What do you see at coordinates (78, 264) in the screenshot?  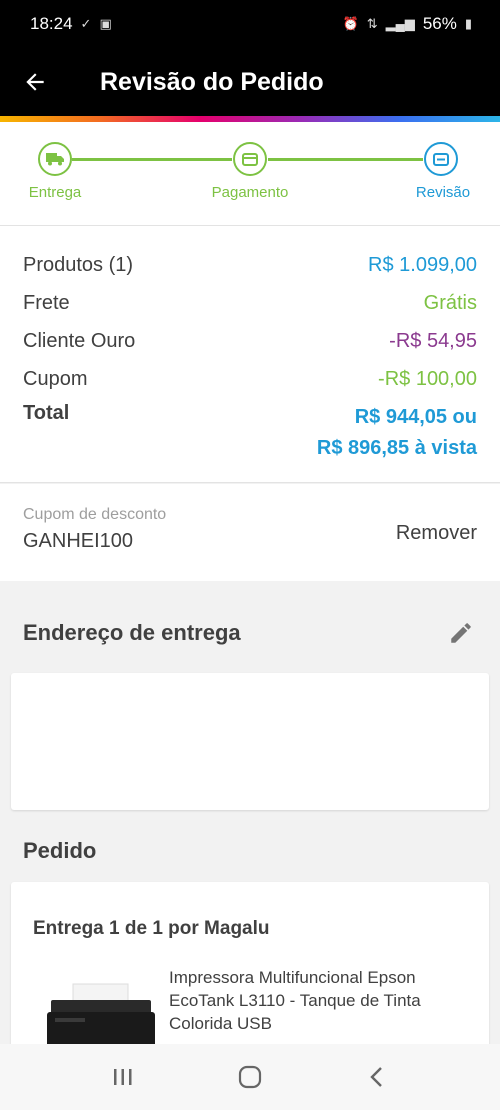 I see `products-label: Produtos (1)` at bounding box center [78, 264].